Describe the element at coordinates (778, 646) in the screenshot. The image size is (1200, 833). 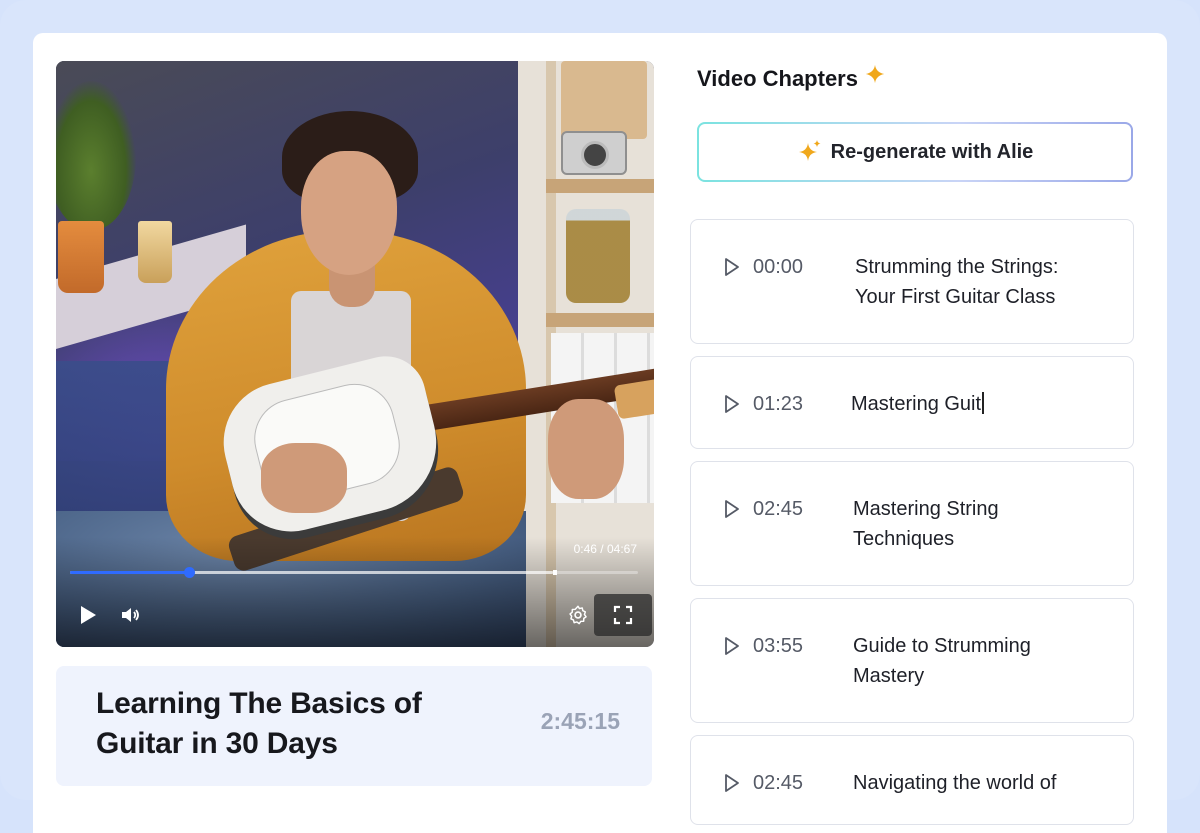
I see `chapter-time: 03:55` at that location.